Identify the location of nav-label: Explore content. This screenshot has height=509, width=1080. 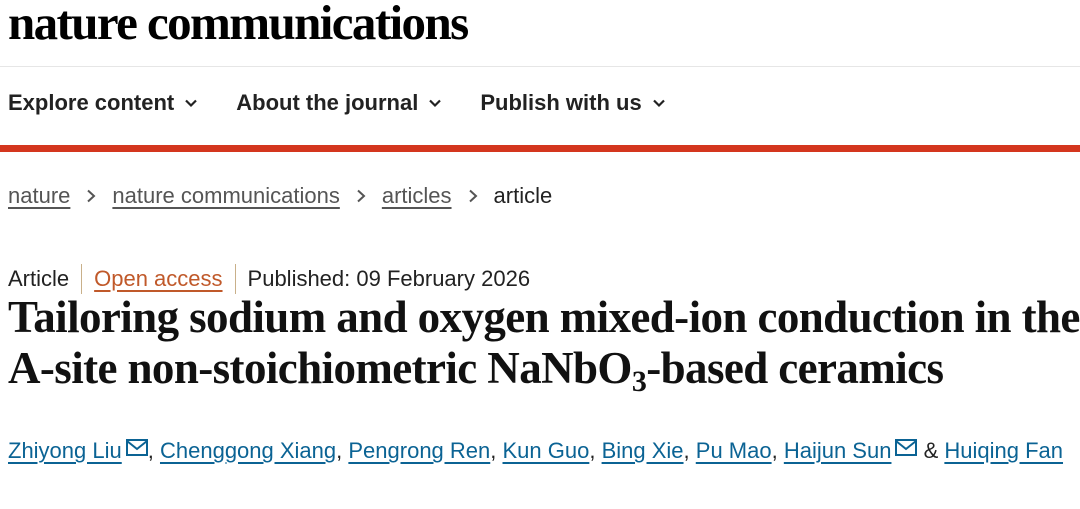
(91, 102).